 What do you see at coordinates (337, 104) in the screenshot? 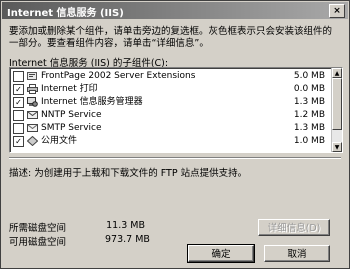
I see `scroll-thumb` at bounding box center [337, 104].